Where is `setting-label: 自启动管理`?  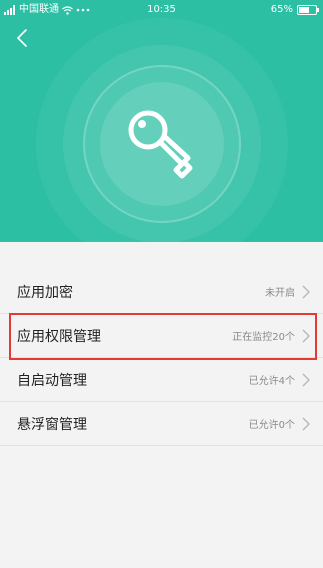 setting-label: 自启动管理 is located at coordinates (52, 380).